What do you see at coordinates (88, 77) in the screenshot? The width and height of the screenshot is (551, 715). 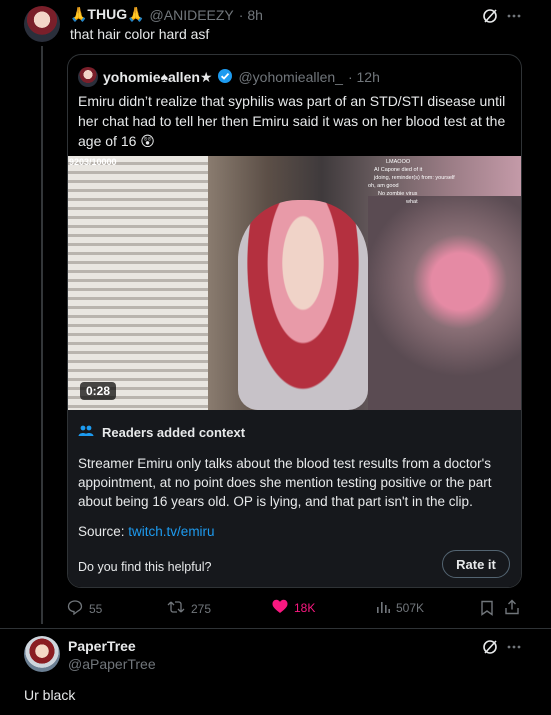 I see `quoted-author-avatar` at bounding box center [88, 77].